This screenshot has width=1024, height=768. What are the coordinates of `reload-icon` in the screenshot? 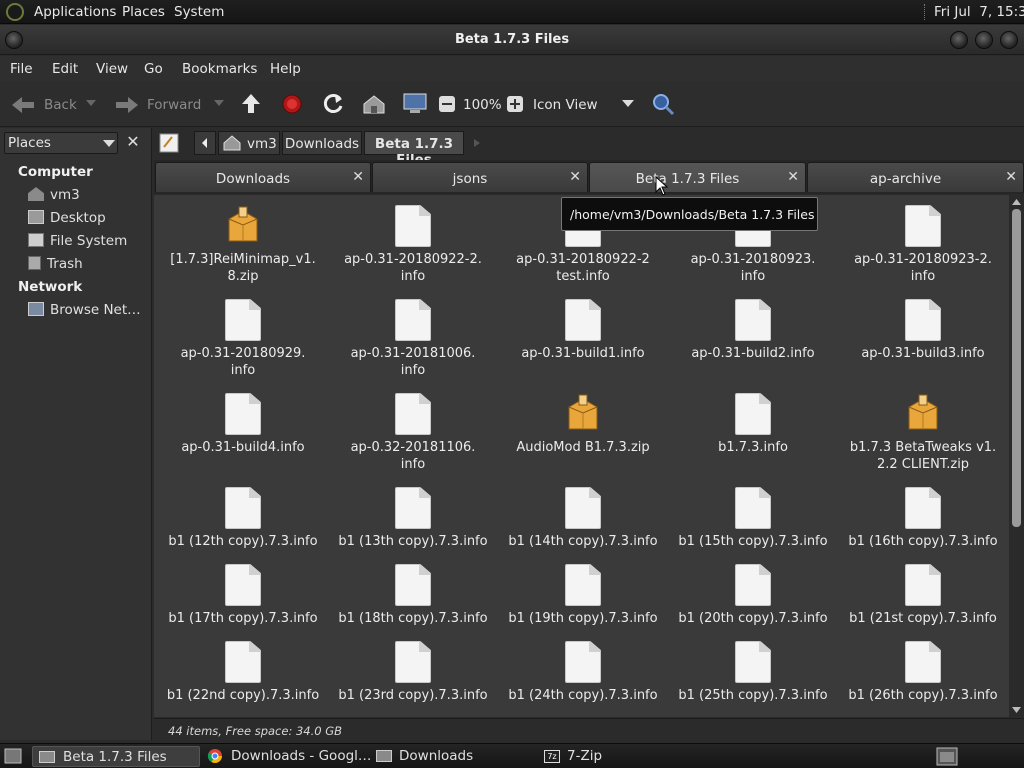 It's located at (333, 104).